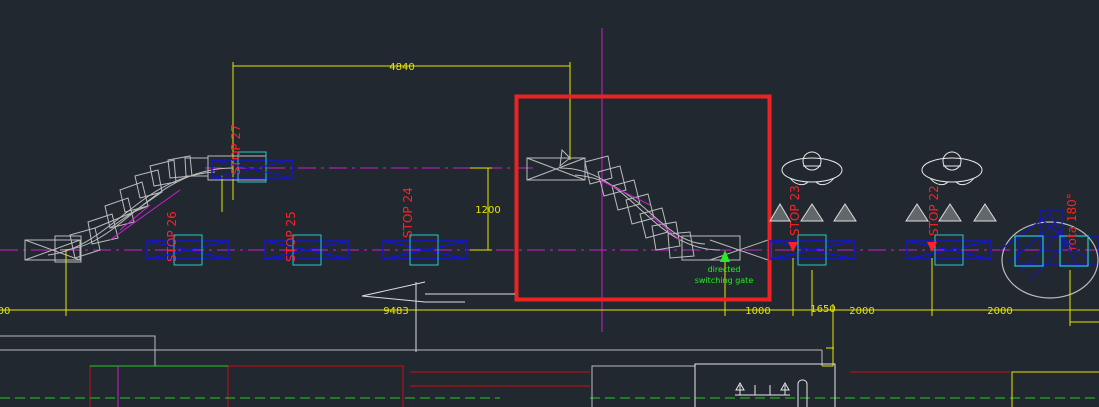 This screenshot has height=407, width=1099. I want to click on switching-gate-note-line2: switching gate, so click(724, 280).